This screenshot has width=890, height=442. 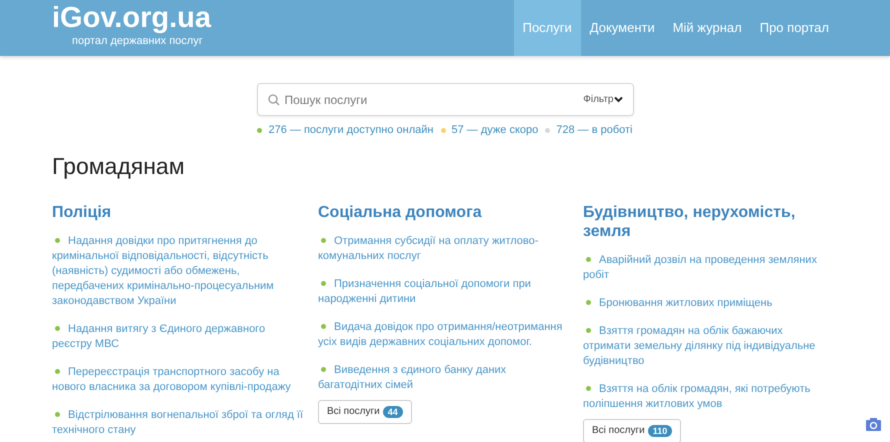 What do you see at coordinates (178, 271) in the screenshot?
I see `service-link: Надання довідки про притягнення до кримінальної відповідальності, відсутність (наявність) судимості або обмежень, передбачених кримінально-процесуальним законодавством України` at bounding box center [178, 271].